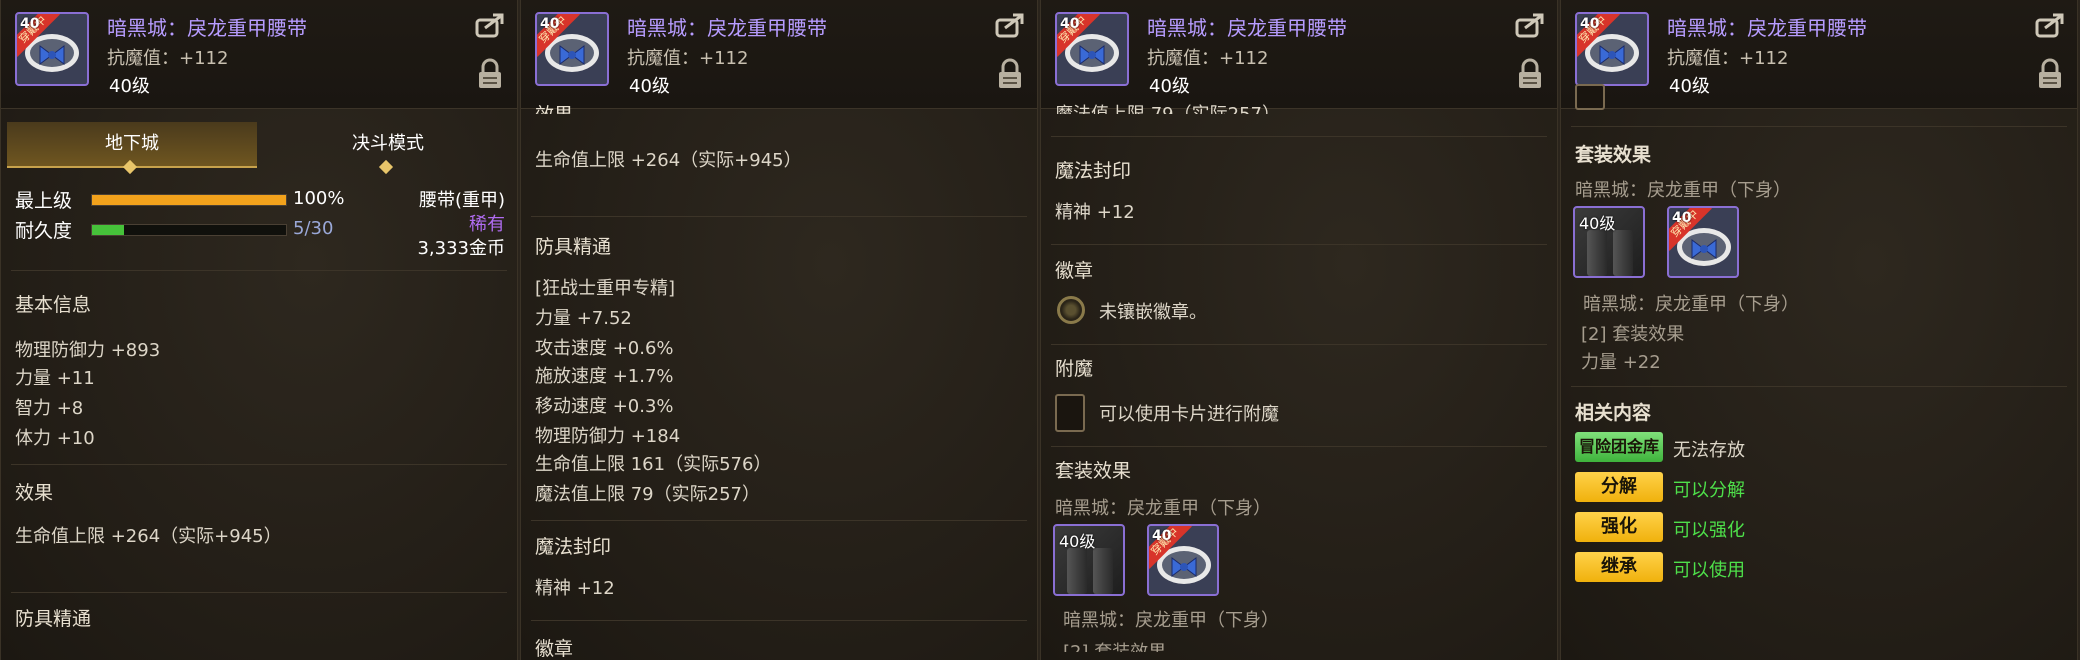  Describe the element at coordinates (647, 494) in the screenshot. I see `mastery-line: 魔法值上限 79（实际257）` at that location.